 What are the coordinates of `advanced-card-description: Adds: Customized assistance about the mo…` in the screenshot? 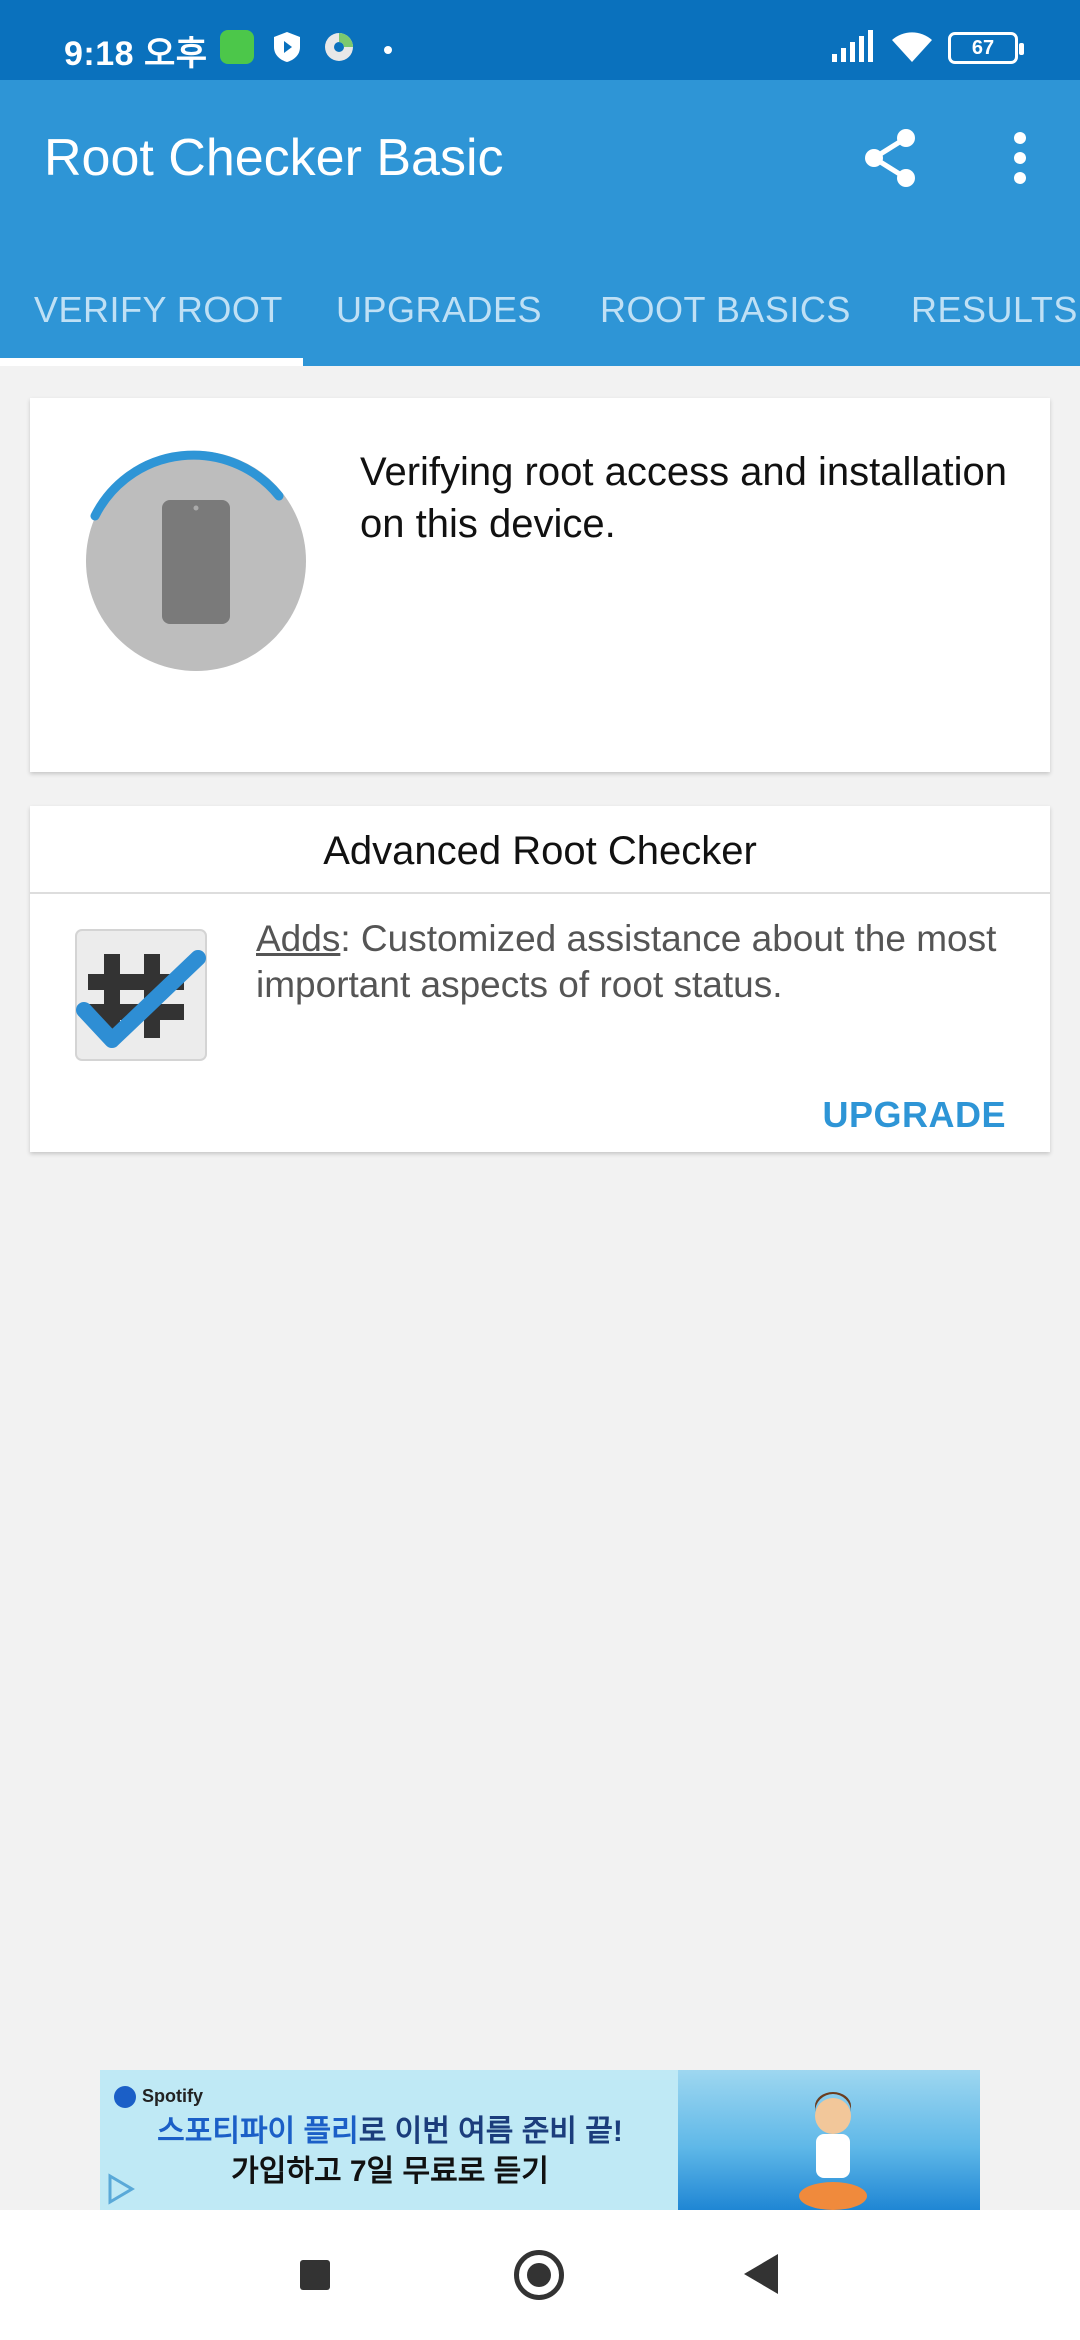 It's located at (636, 962).